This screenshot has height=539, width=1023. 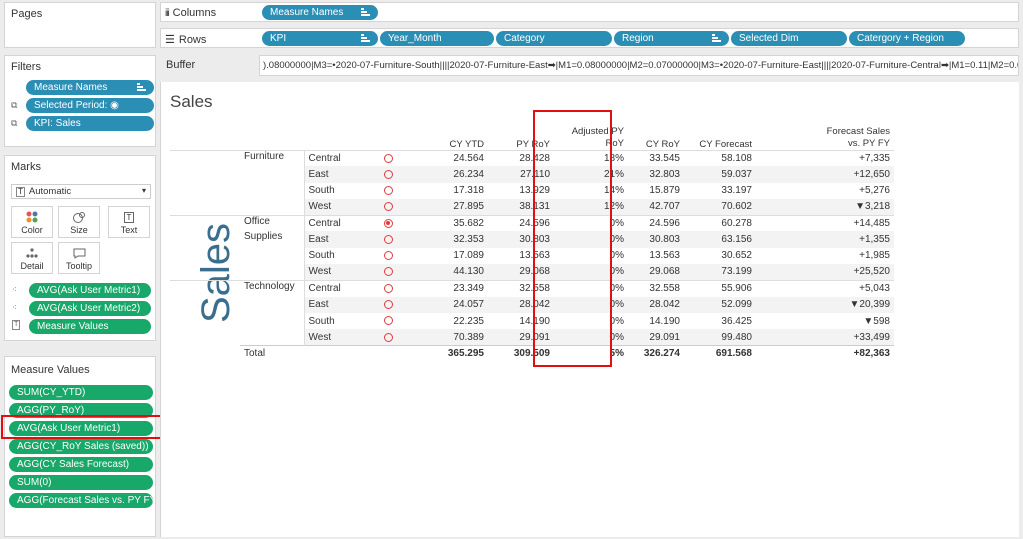 What do you see at coordinates (437, 38) in the screenshot?
I see `rows-pill-year-month: Year_Month` at bounding box center [437, 38].